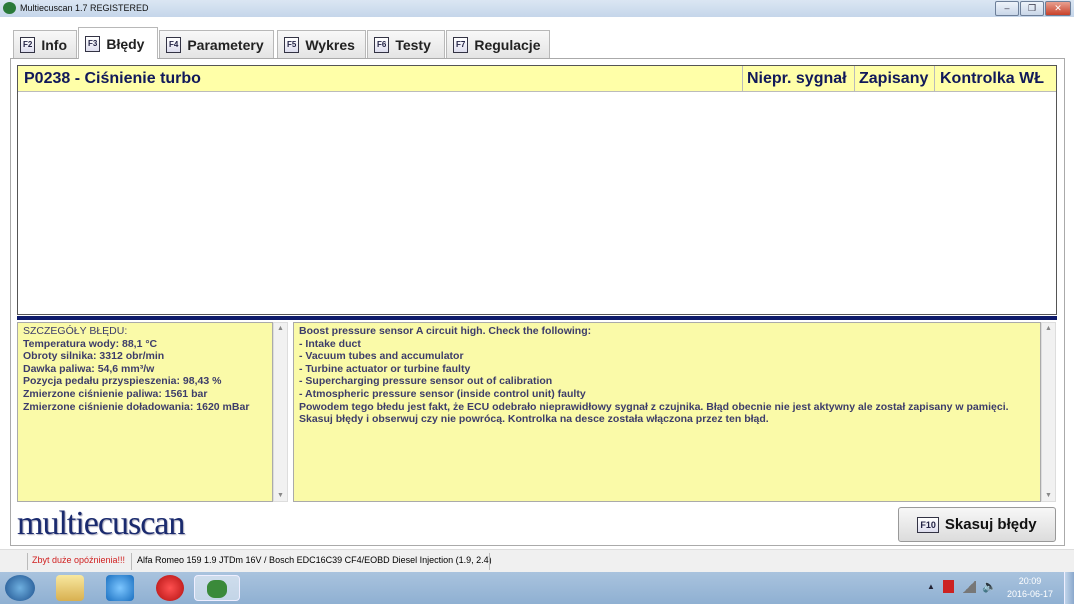  What do you see at coordinates (93, 43) in the screenshot?
I see `f3-key-icon: F3` at bounding box center [93, 43].